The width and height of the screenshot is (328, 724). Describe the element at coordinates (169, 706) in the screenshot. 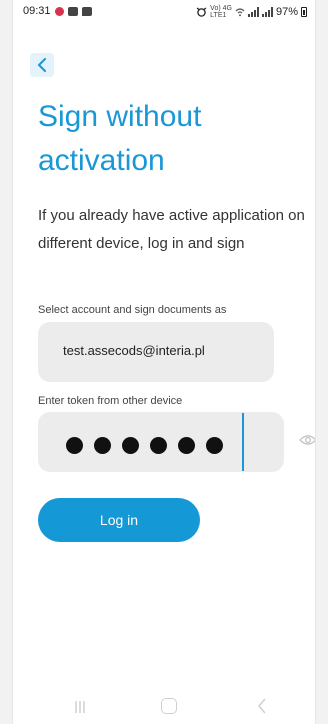

I see `home-icon` at that location.